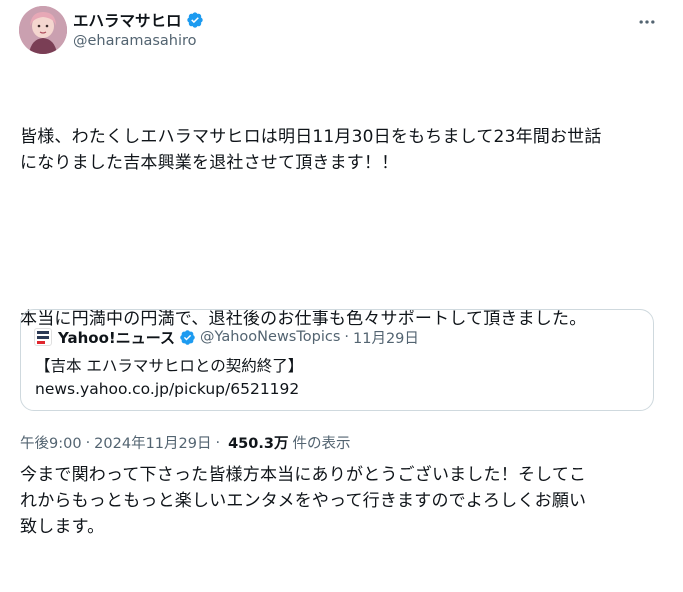 Image resolution: width=683 pixels, height=592 pixels. I want to click on quoted-tweet-text: 【吉本 エハラマサヒロとの契約終了】, so click(169, 366).